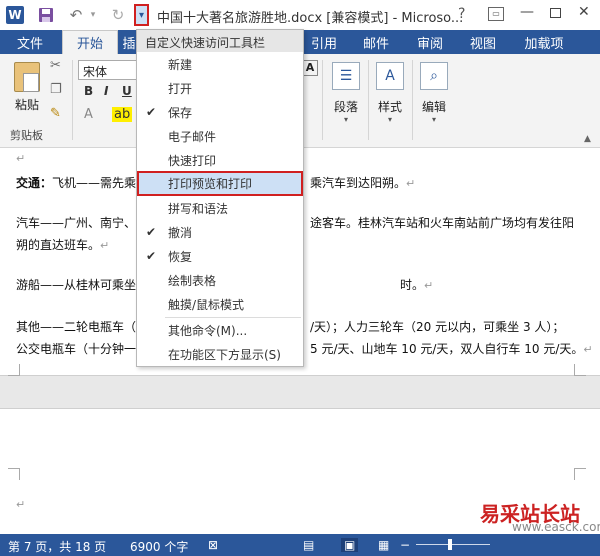 This screenshot has height=556, width=600. What do you see at coordinates (210, 184) in the screenshot?
I see `menu-item-label: 打印预览和打印` at bounding box center [210, 184].